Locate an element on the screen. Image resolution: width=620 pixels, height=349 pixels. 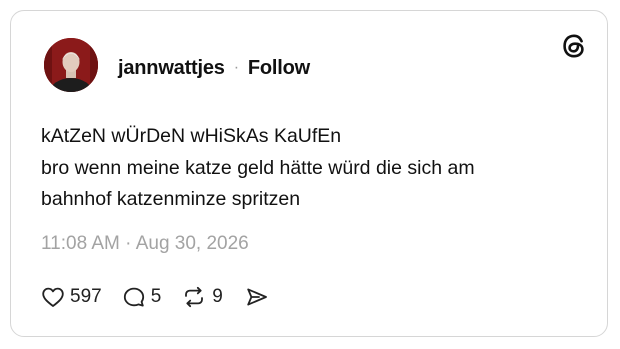
repost-arrows-icon is located at coordinates (194, 297).